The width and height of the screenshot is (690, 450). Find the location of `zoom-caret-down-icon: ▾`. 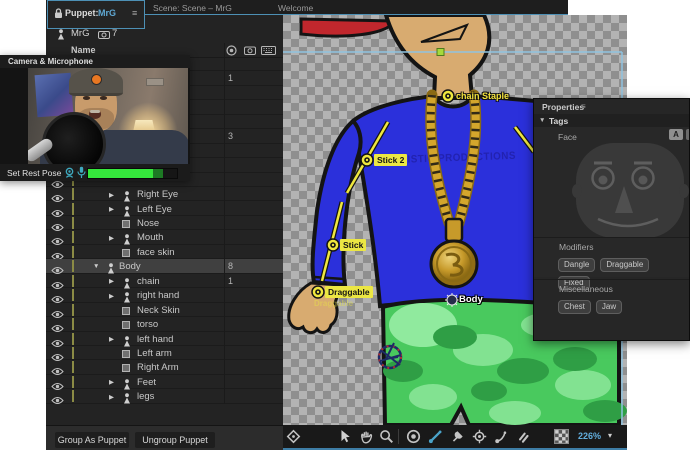

zoom-caret-down-icon: ▾ is located at coordinates (610, 435).